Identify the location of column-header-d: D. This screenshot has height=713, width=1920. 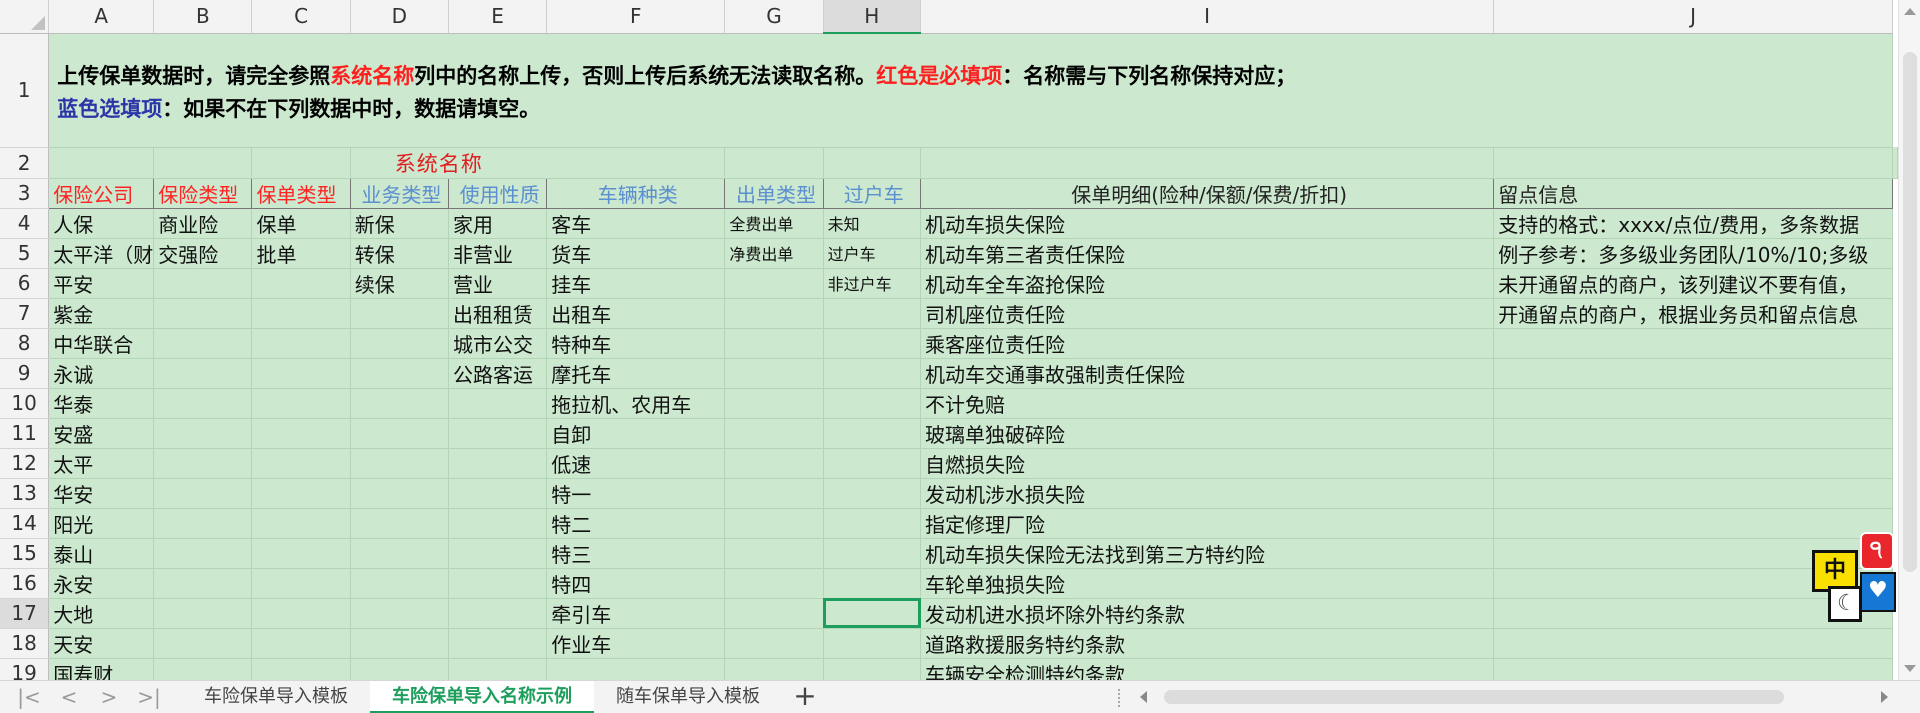
(399, 17).